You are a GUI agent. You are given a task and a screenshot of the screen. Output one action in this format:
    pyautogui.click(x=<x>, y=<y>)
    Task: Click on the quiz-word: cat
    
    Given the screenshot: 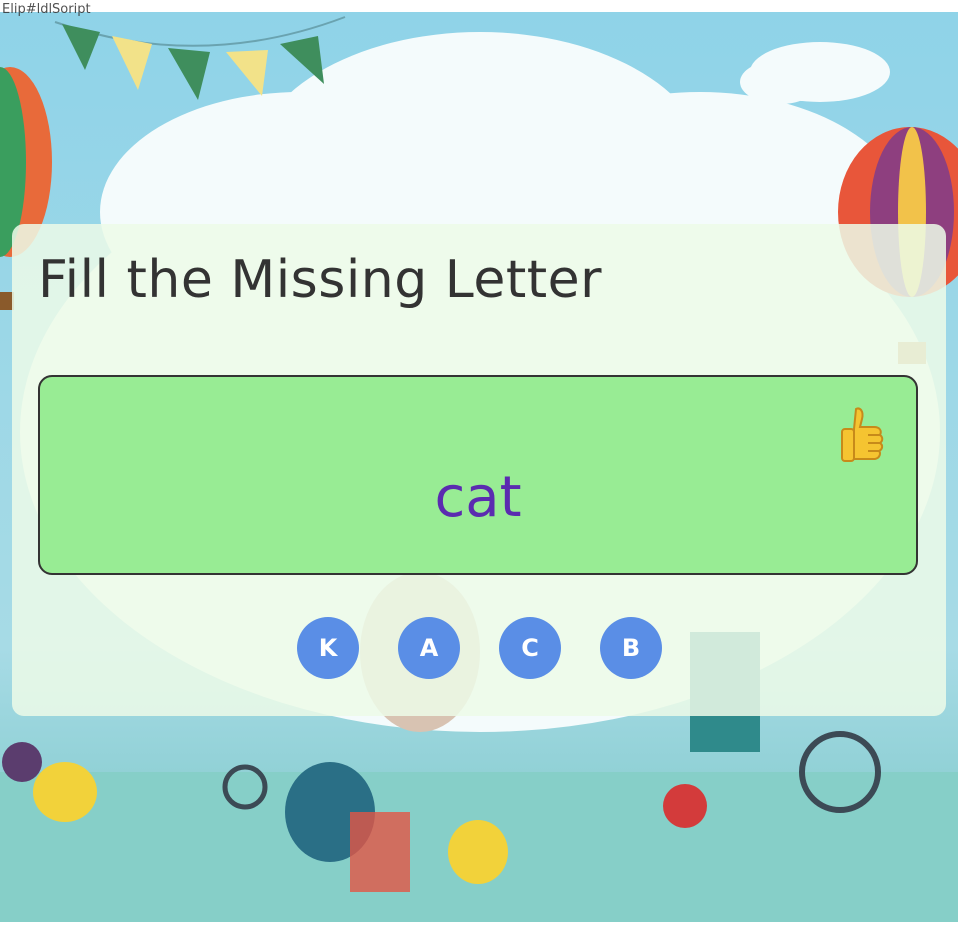 What is the action you would take?
    pyautogui.click(x=478, y=497)
    